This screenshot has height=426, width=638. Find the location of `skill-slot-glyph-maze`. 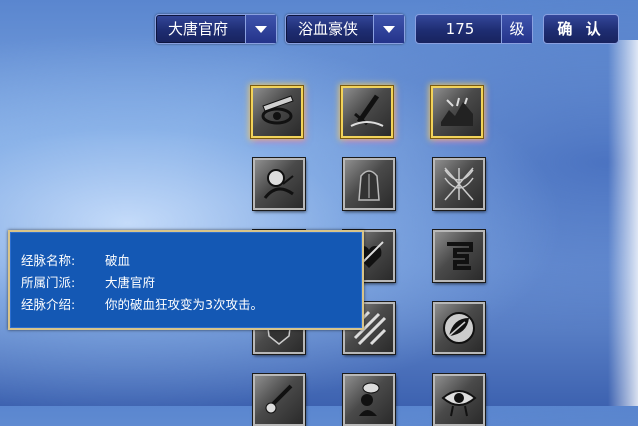

skill-slot-glyph-maze is located at coordinates (459, 256).